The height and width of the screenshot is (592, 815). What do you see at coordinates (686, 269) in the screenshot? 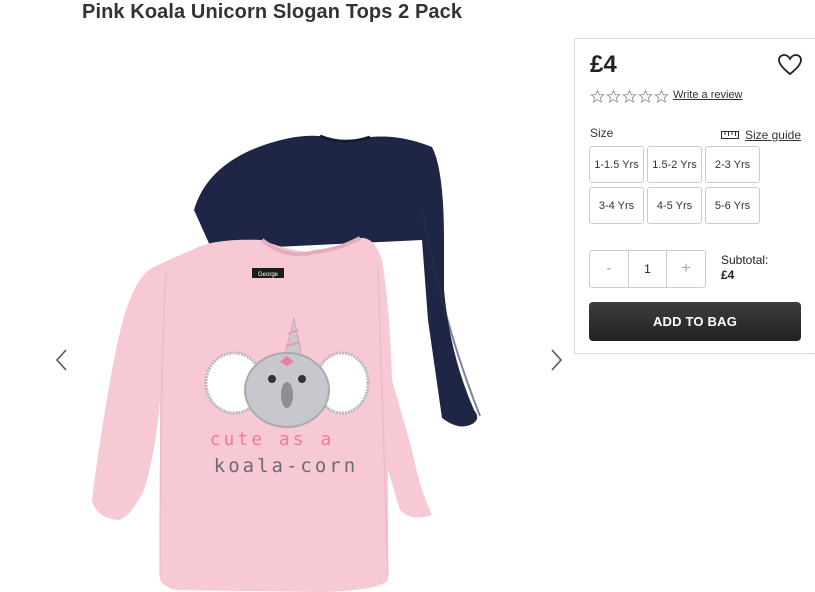
I see `quantity-increase-button: +` at bounding box center [686, 269].